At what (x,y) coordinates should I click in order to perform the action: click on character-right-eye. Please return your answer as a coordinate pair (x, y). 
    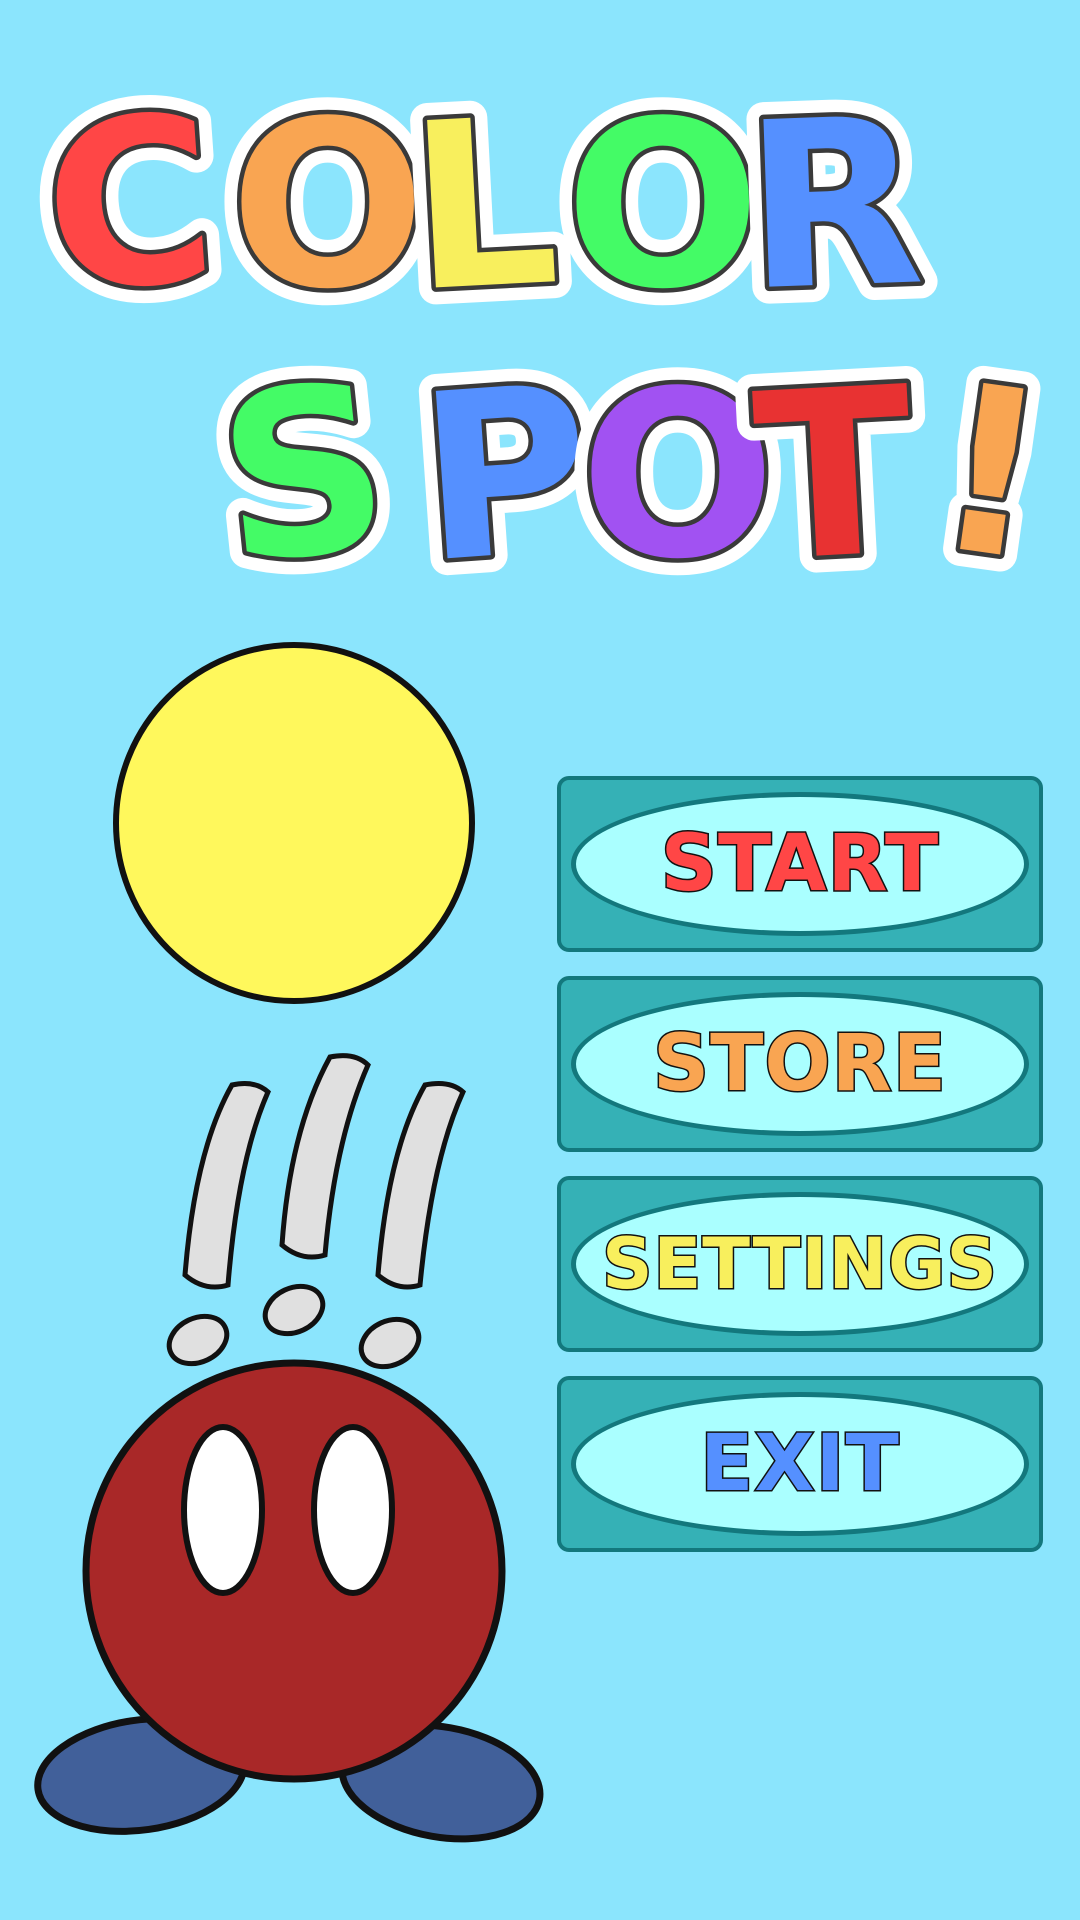
    Looking at the image, I should click on (353, 1510).